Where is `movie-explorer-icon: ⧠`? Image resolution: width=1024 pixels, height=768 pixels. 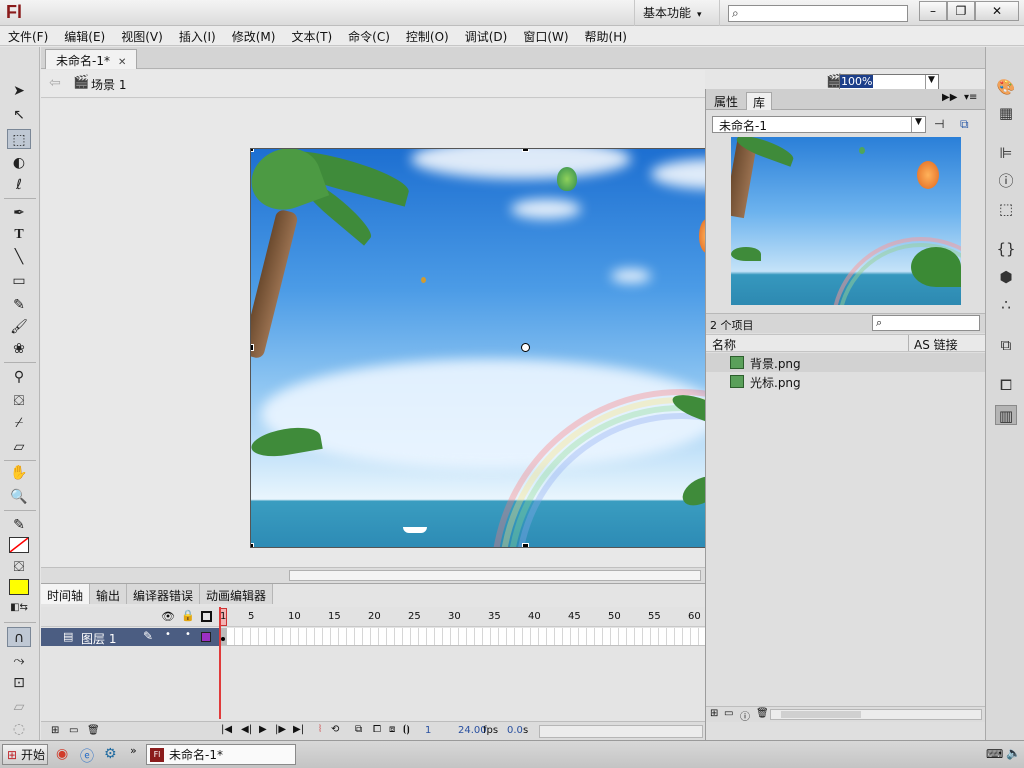
movie-explorer-icon: ⧠ is located at coordinates (1006, 385).